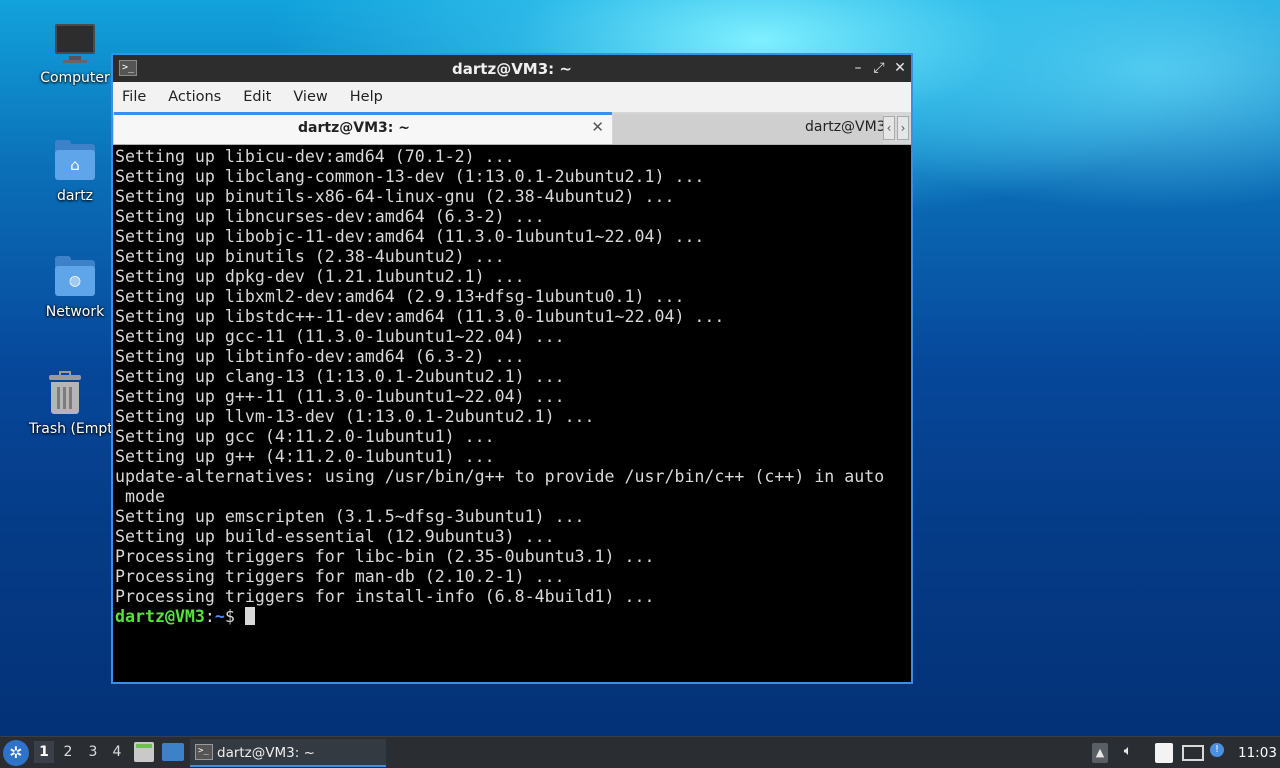  What do you see at coordinates (858, 68) in the screenshot?
I see `minimize-icon: –` at bounding box center [858, 68].